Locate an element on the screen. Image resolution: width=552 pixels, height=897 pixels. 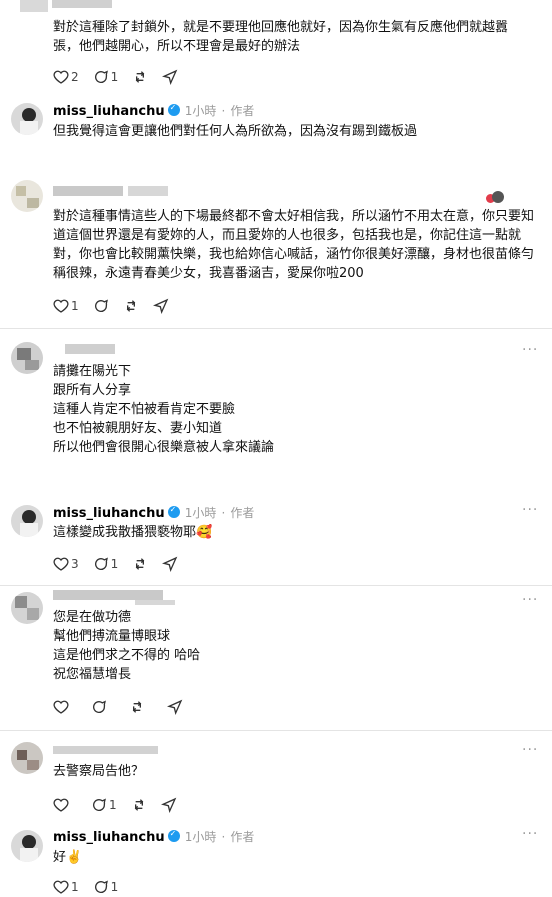
action-bar: 3 1 is located at coordinates (122, 564).